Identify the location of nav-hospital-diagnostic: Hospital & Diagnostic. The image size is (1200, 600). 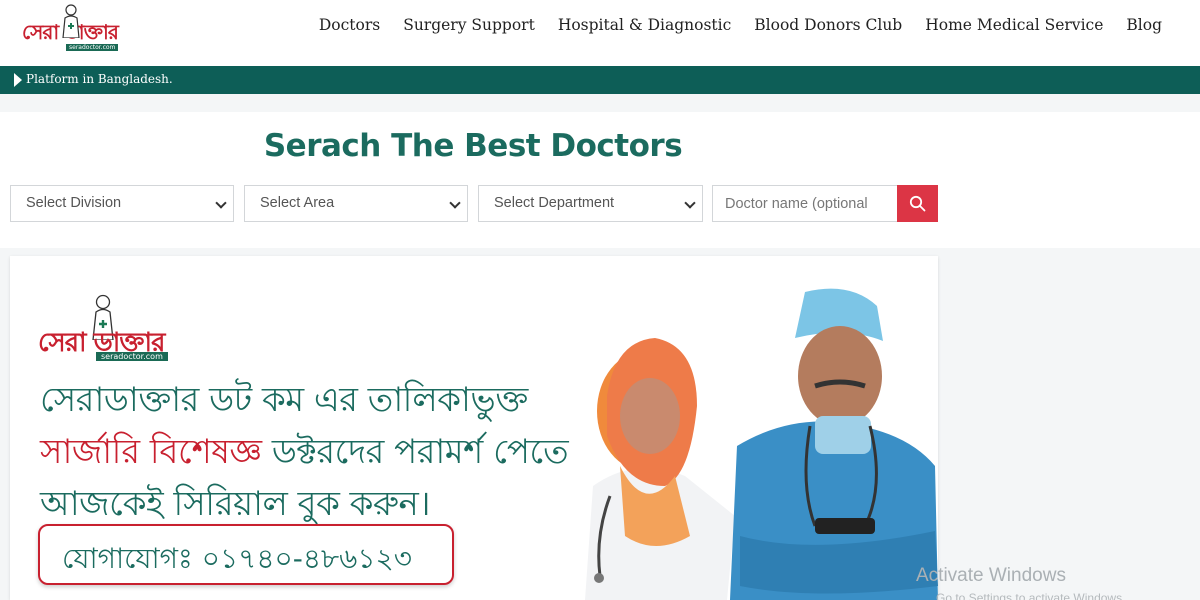
(644, 25).